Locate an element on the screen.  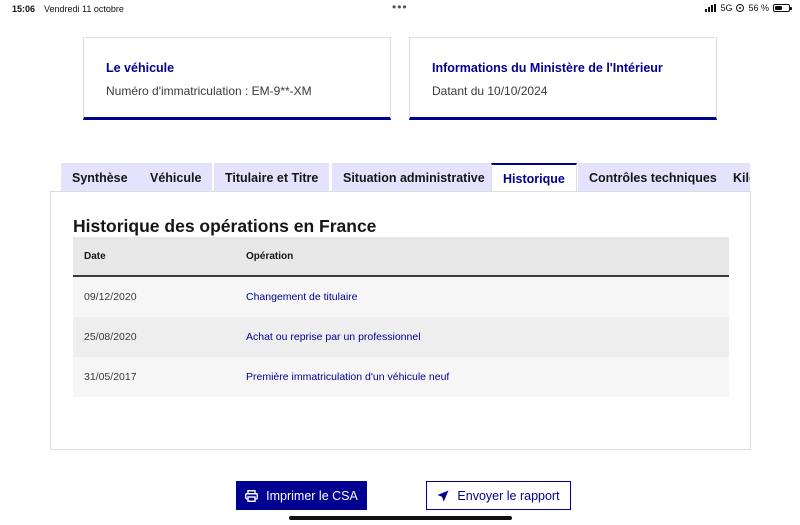
home-indicator is located at coordinates (400, 518).